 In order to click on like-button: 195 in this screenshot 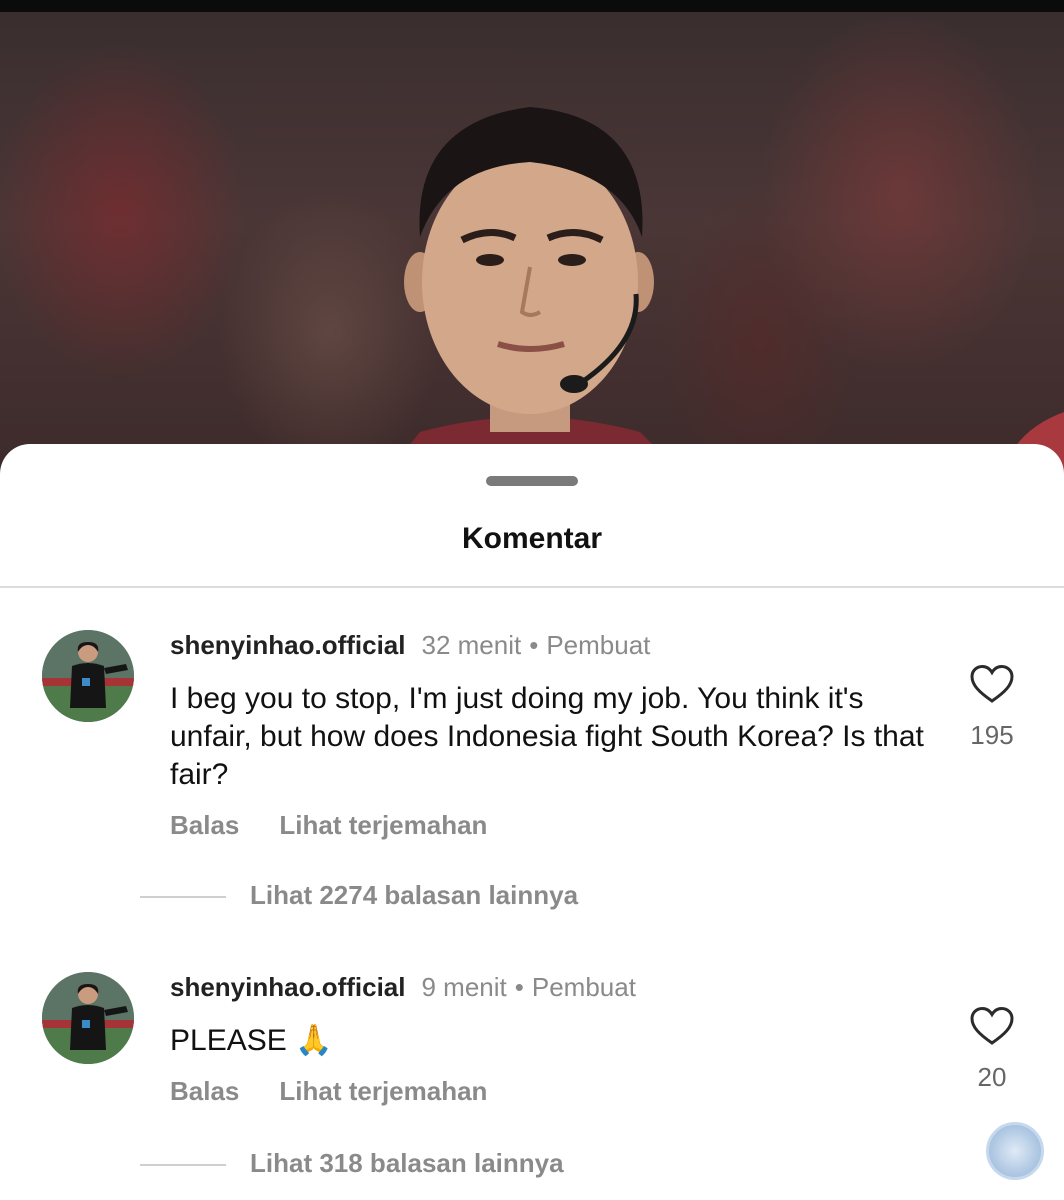, I will do `click(992, 707)`.